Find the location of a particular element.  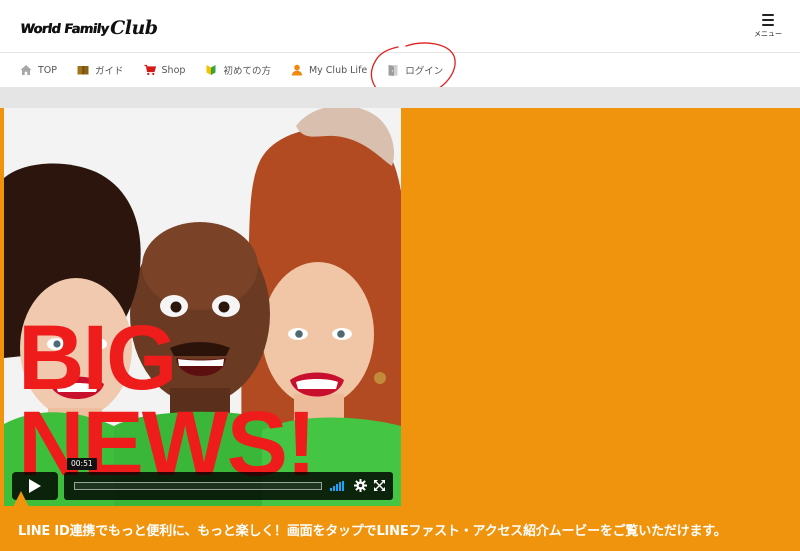

play-icon is located at coordinates (35, 486).